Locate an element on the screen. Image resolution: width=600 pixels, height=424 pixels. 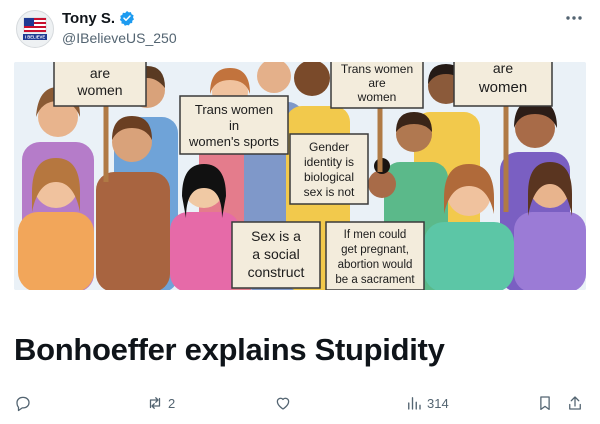
heart-icon is located at coordinates (283, 403).